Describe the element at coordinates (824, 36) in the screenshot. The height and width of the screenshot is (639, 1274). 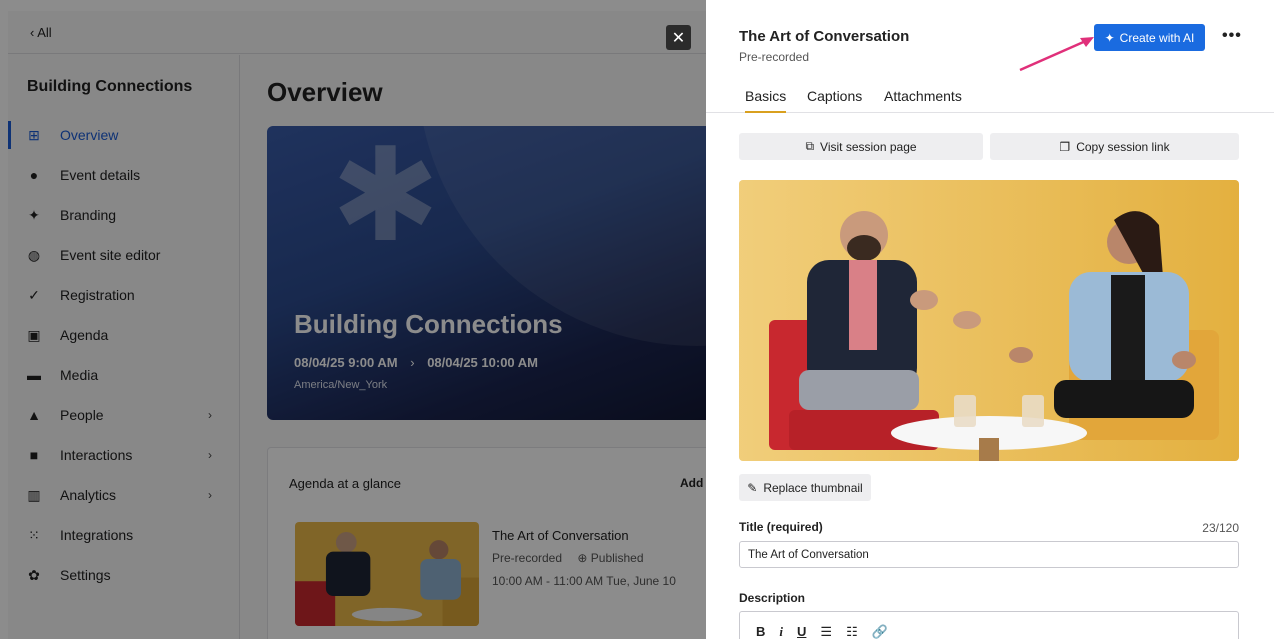
I see `panel-title: The Art of Conversation` at that location.